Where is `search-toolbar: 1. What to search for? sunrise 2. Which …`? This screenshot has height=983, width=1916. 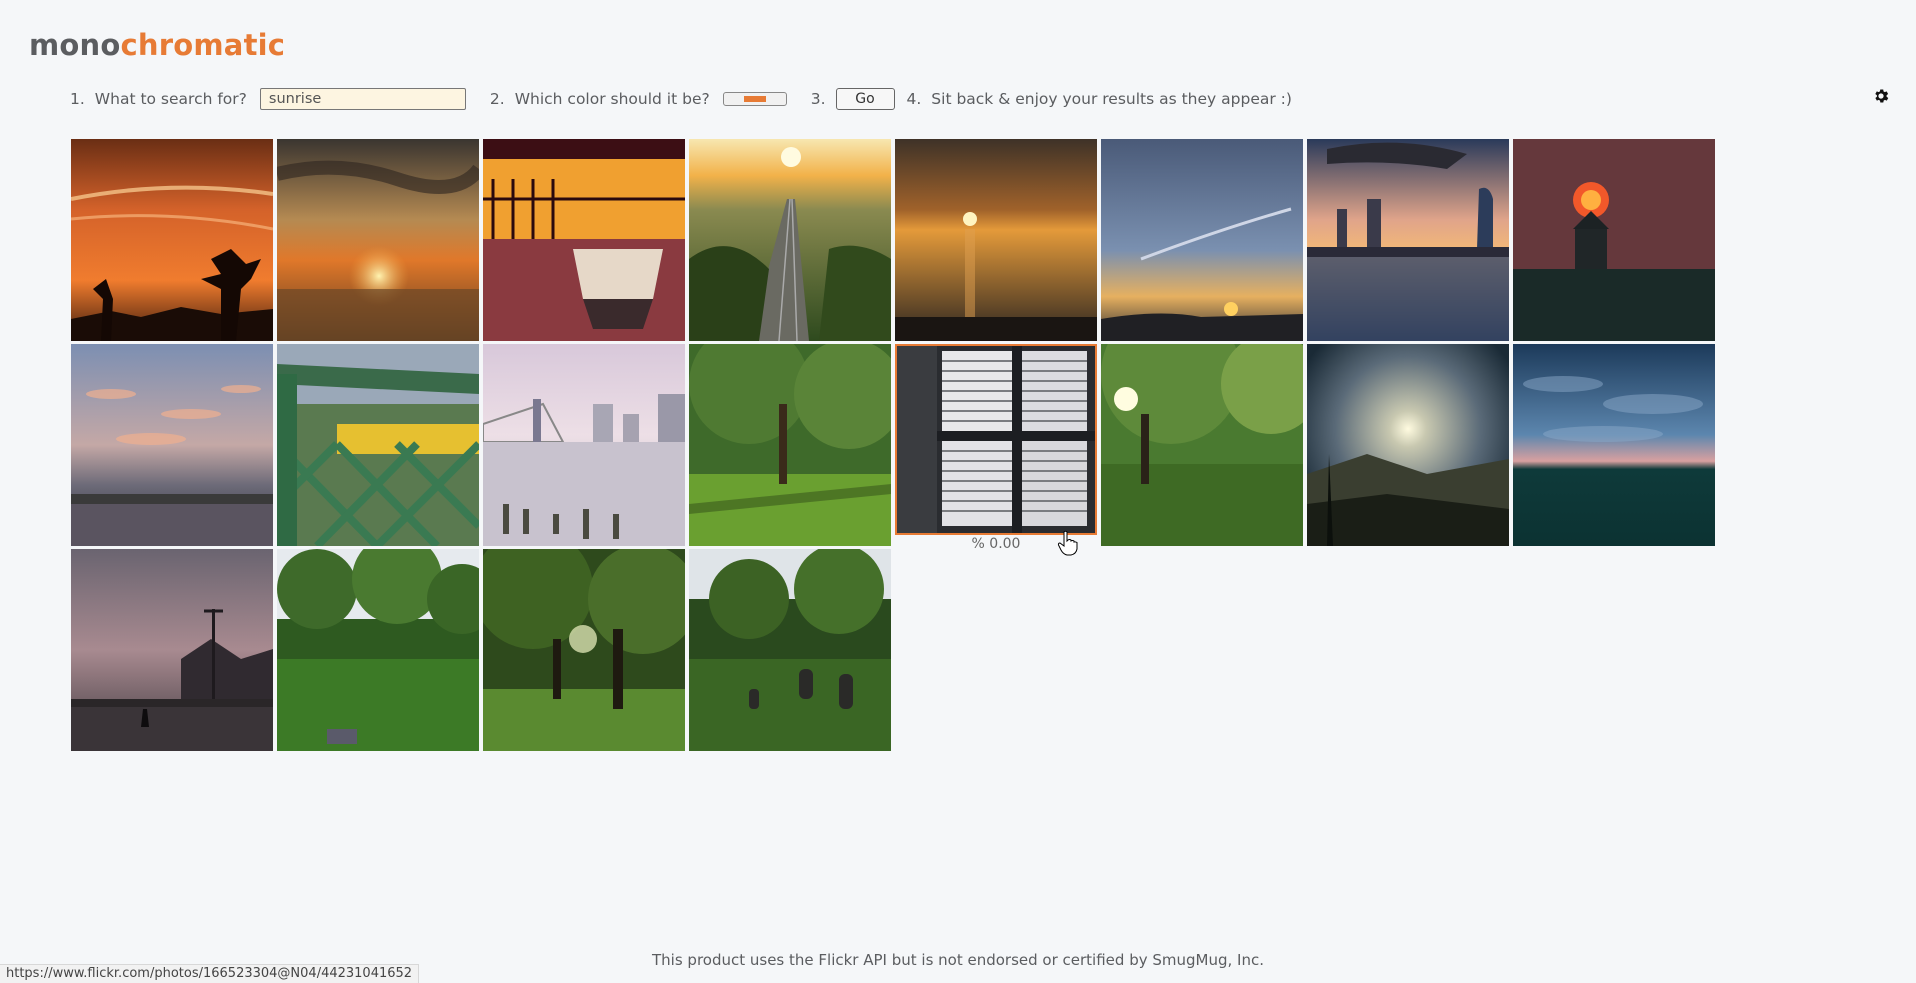 search-toolbar: 1. What to search for? sunrise 2. Which … is located at coordinates (687, 99).